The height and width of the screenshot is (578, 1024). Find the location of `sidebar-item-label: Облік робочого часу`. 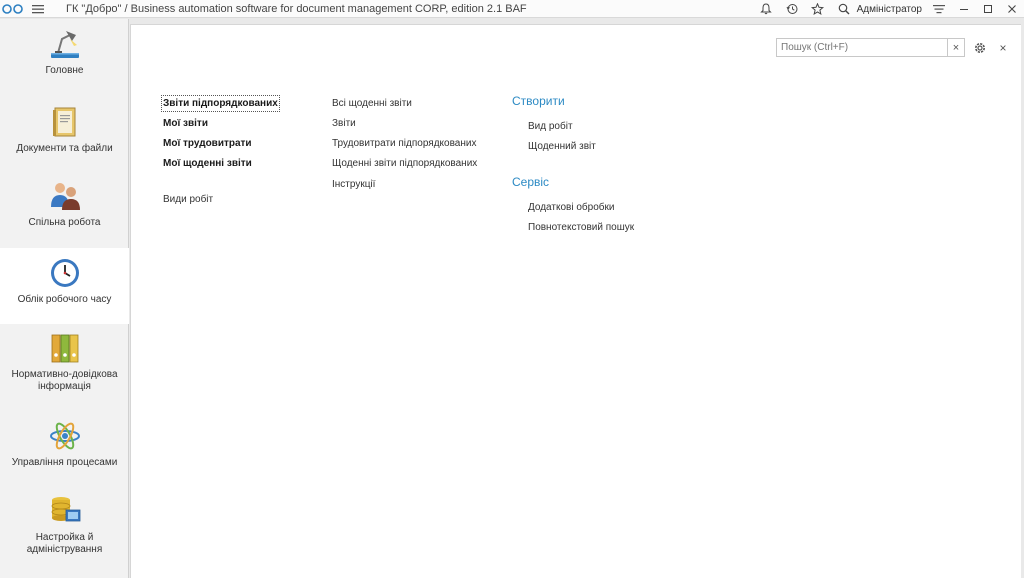

sidebar-item-label: Облік робочого часу is located at coordinates (64, 299).